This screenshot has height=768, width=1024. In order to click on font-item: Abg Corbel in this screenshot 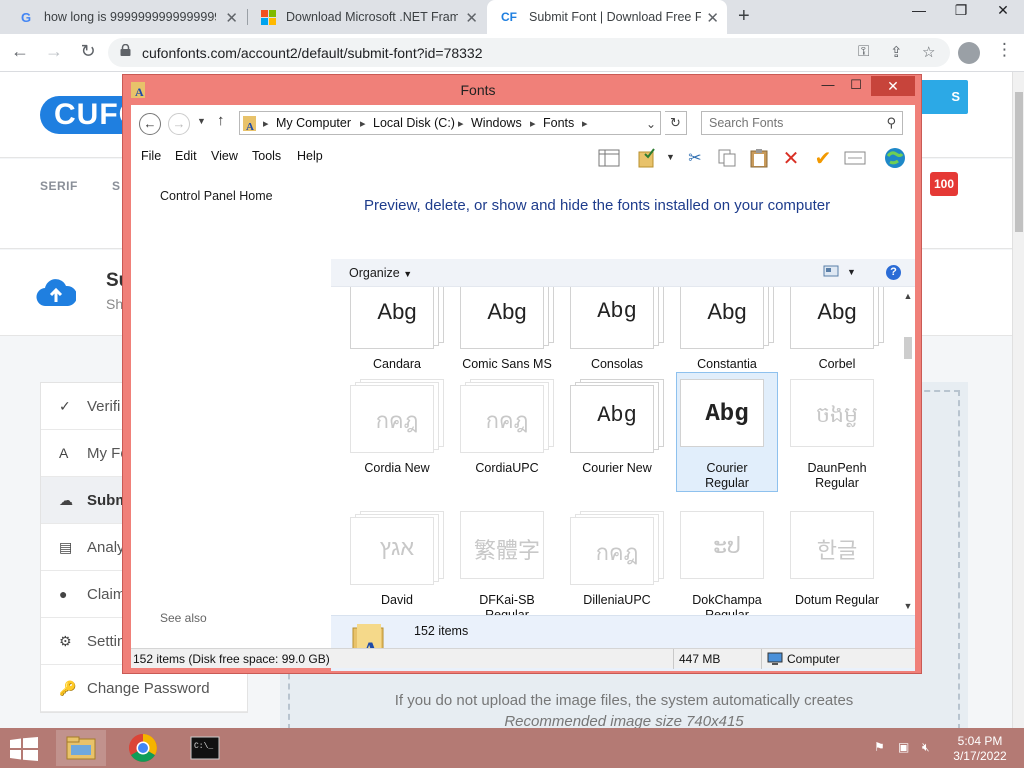, I will do `click(837, 329)`.